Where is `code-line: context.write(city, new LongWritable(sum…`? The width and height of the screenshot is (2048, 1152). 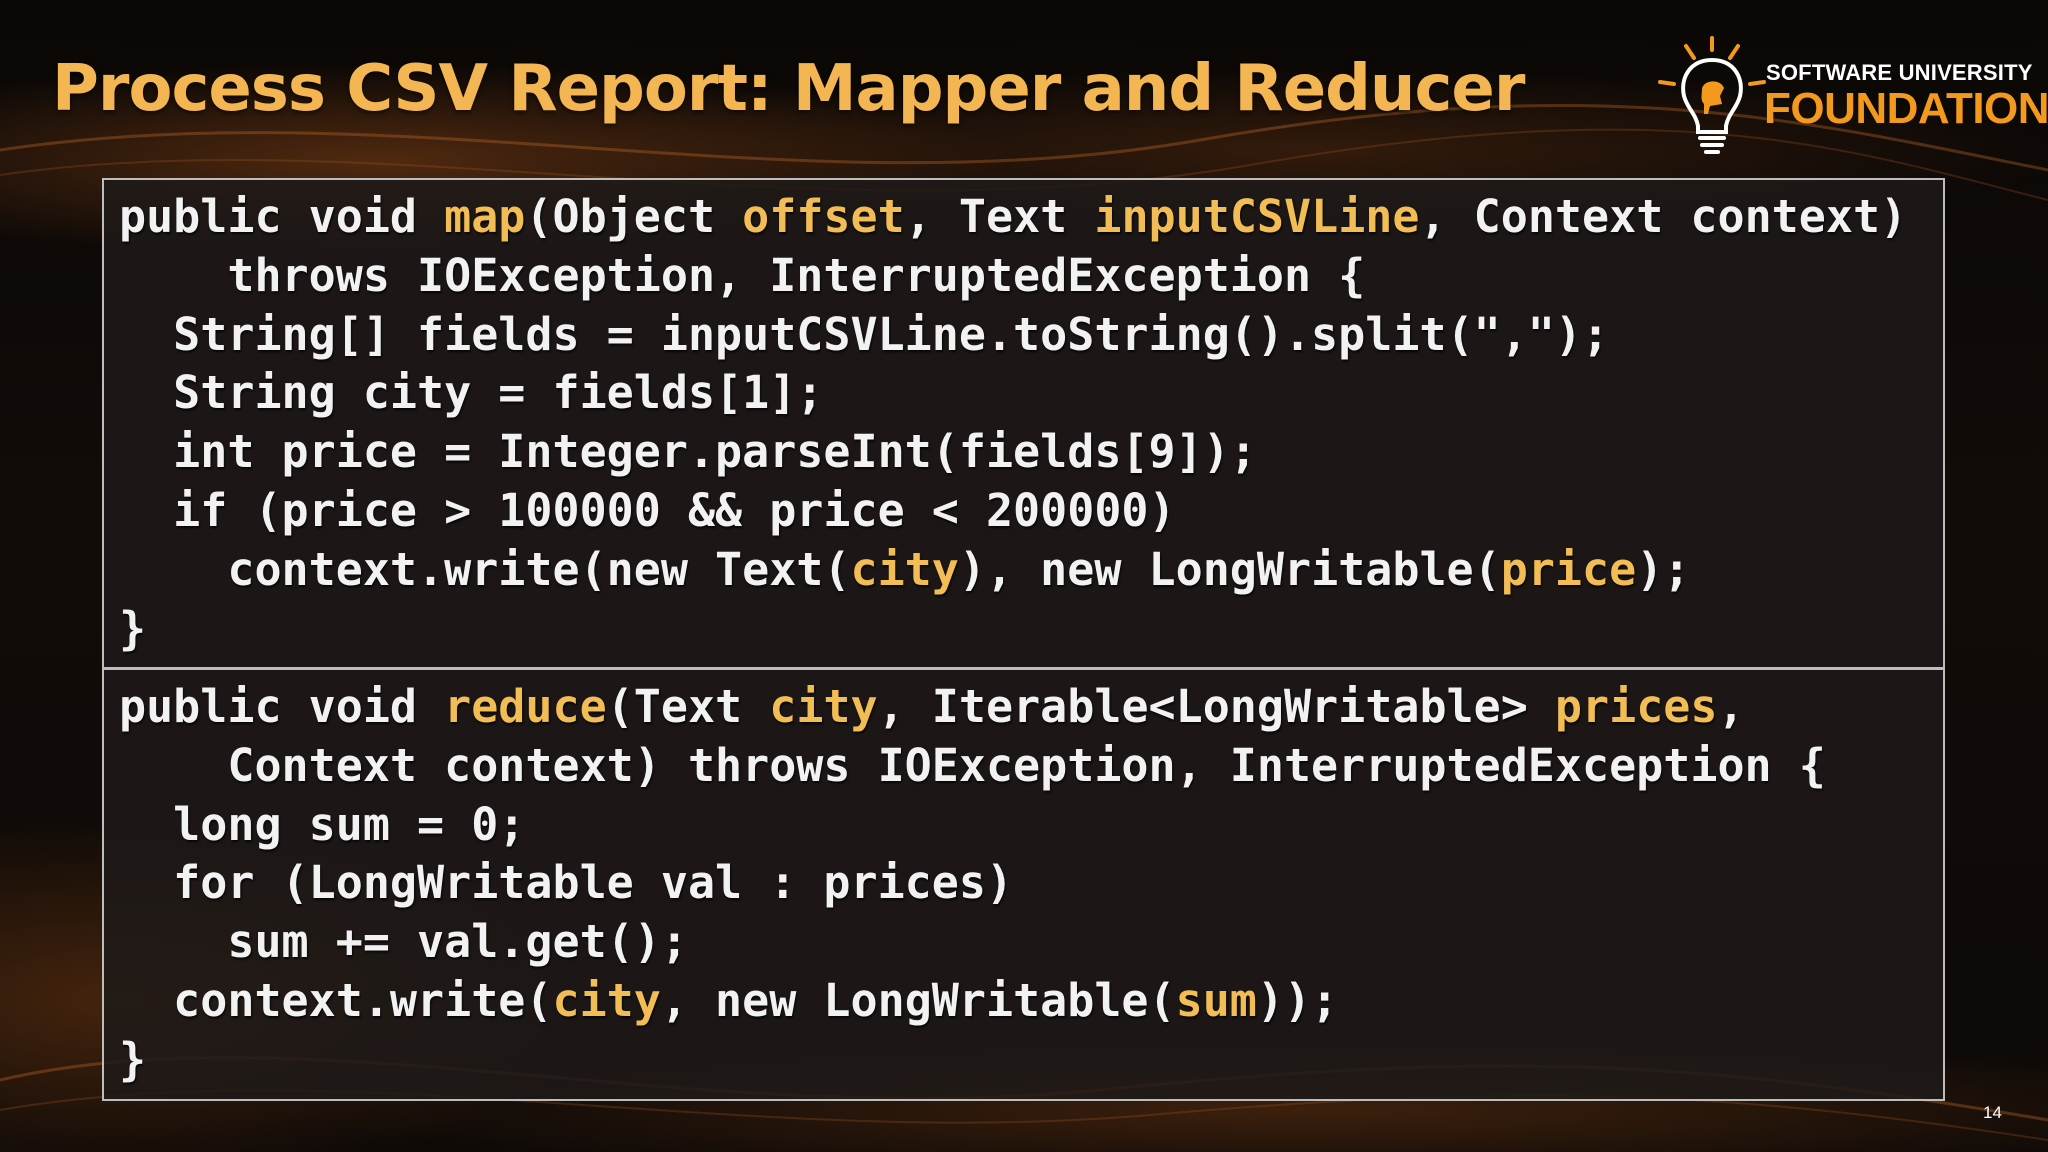
code-line: context.write(city, new LongWritable(sum… is located at coordinates (729, 1000).